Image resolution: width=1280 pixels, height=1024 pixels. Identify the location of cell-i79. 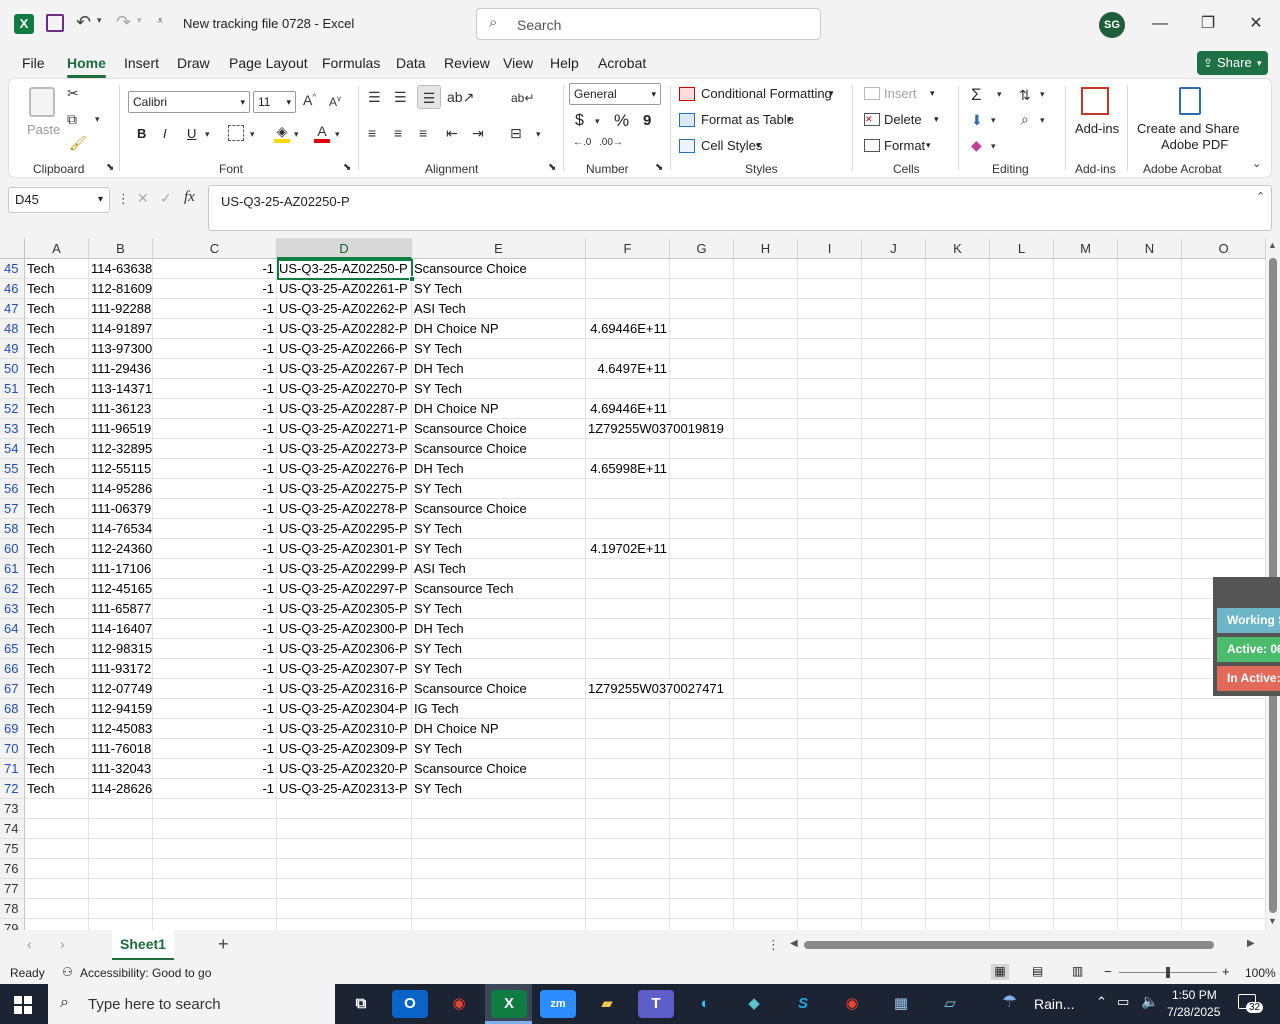
(830, 924).